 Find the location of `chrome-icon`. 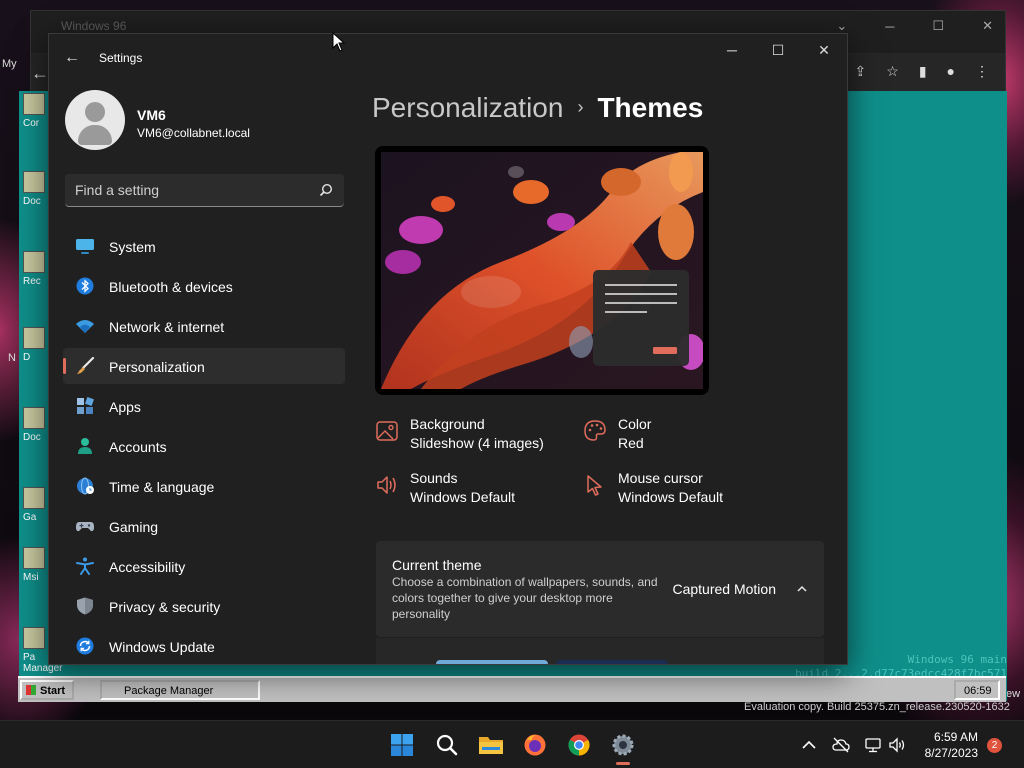

chrome-icon is located at coordinates (579, 745).